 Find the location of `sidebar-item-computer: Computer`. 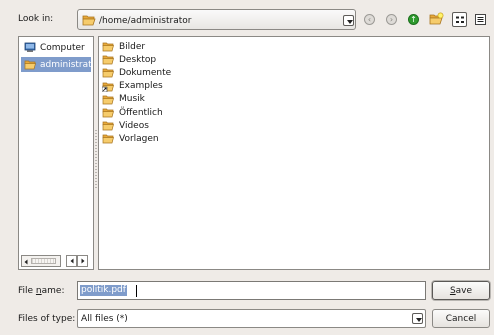

sidebar-item-computer: Computer is located at coordinates (56, 47).